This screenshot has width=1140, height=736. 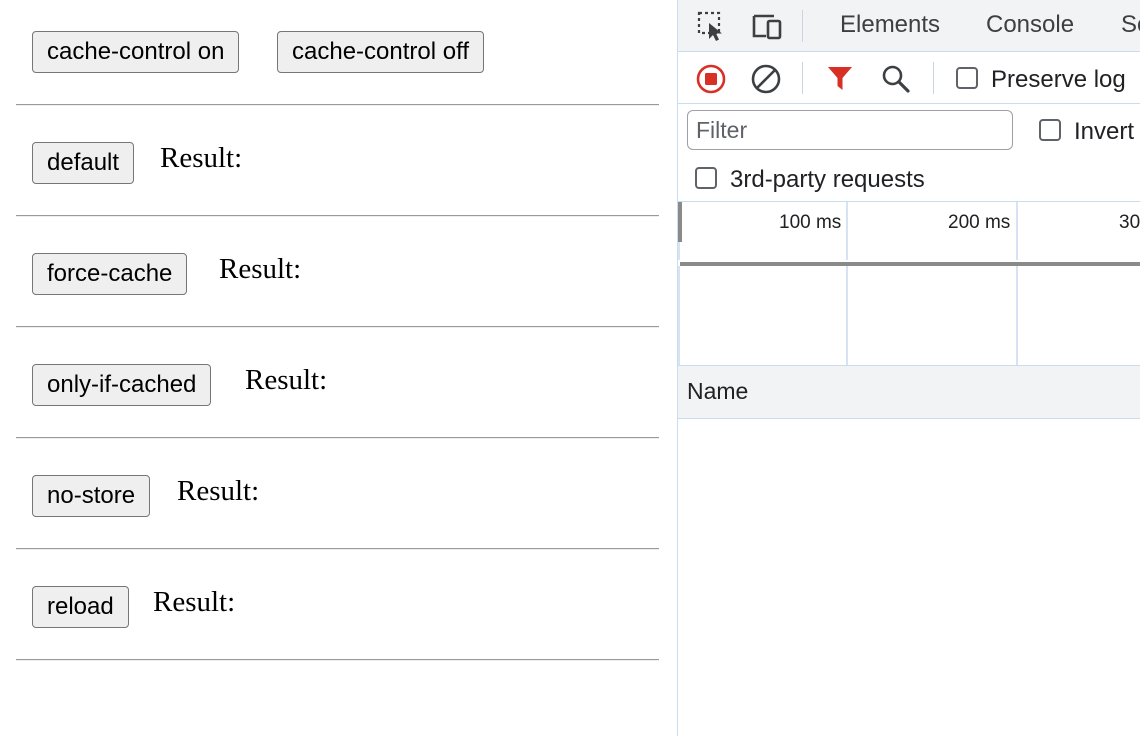 I want to click on requests-table-header: Name, so click(x=909, y=392).